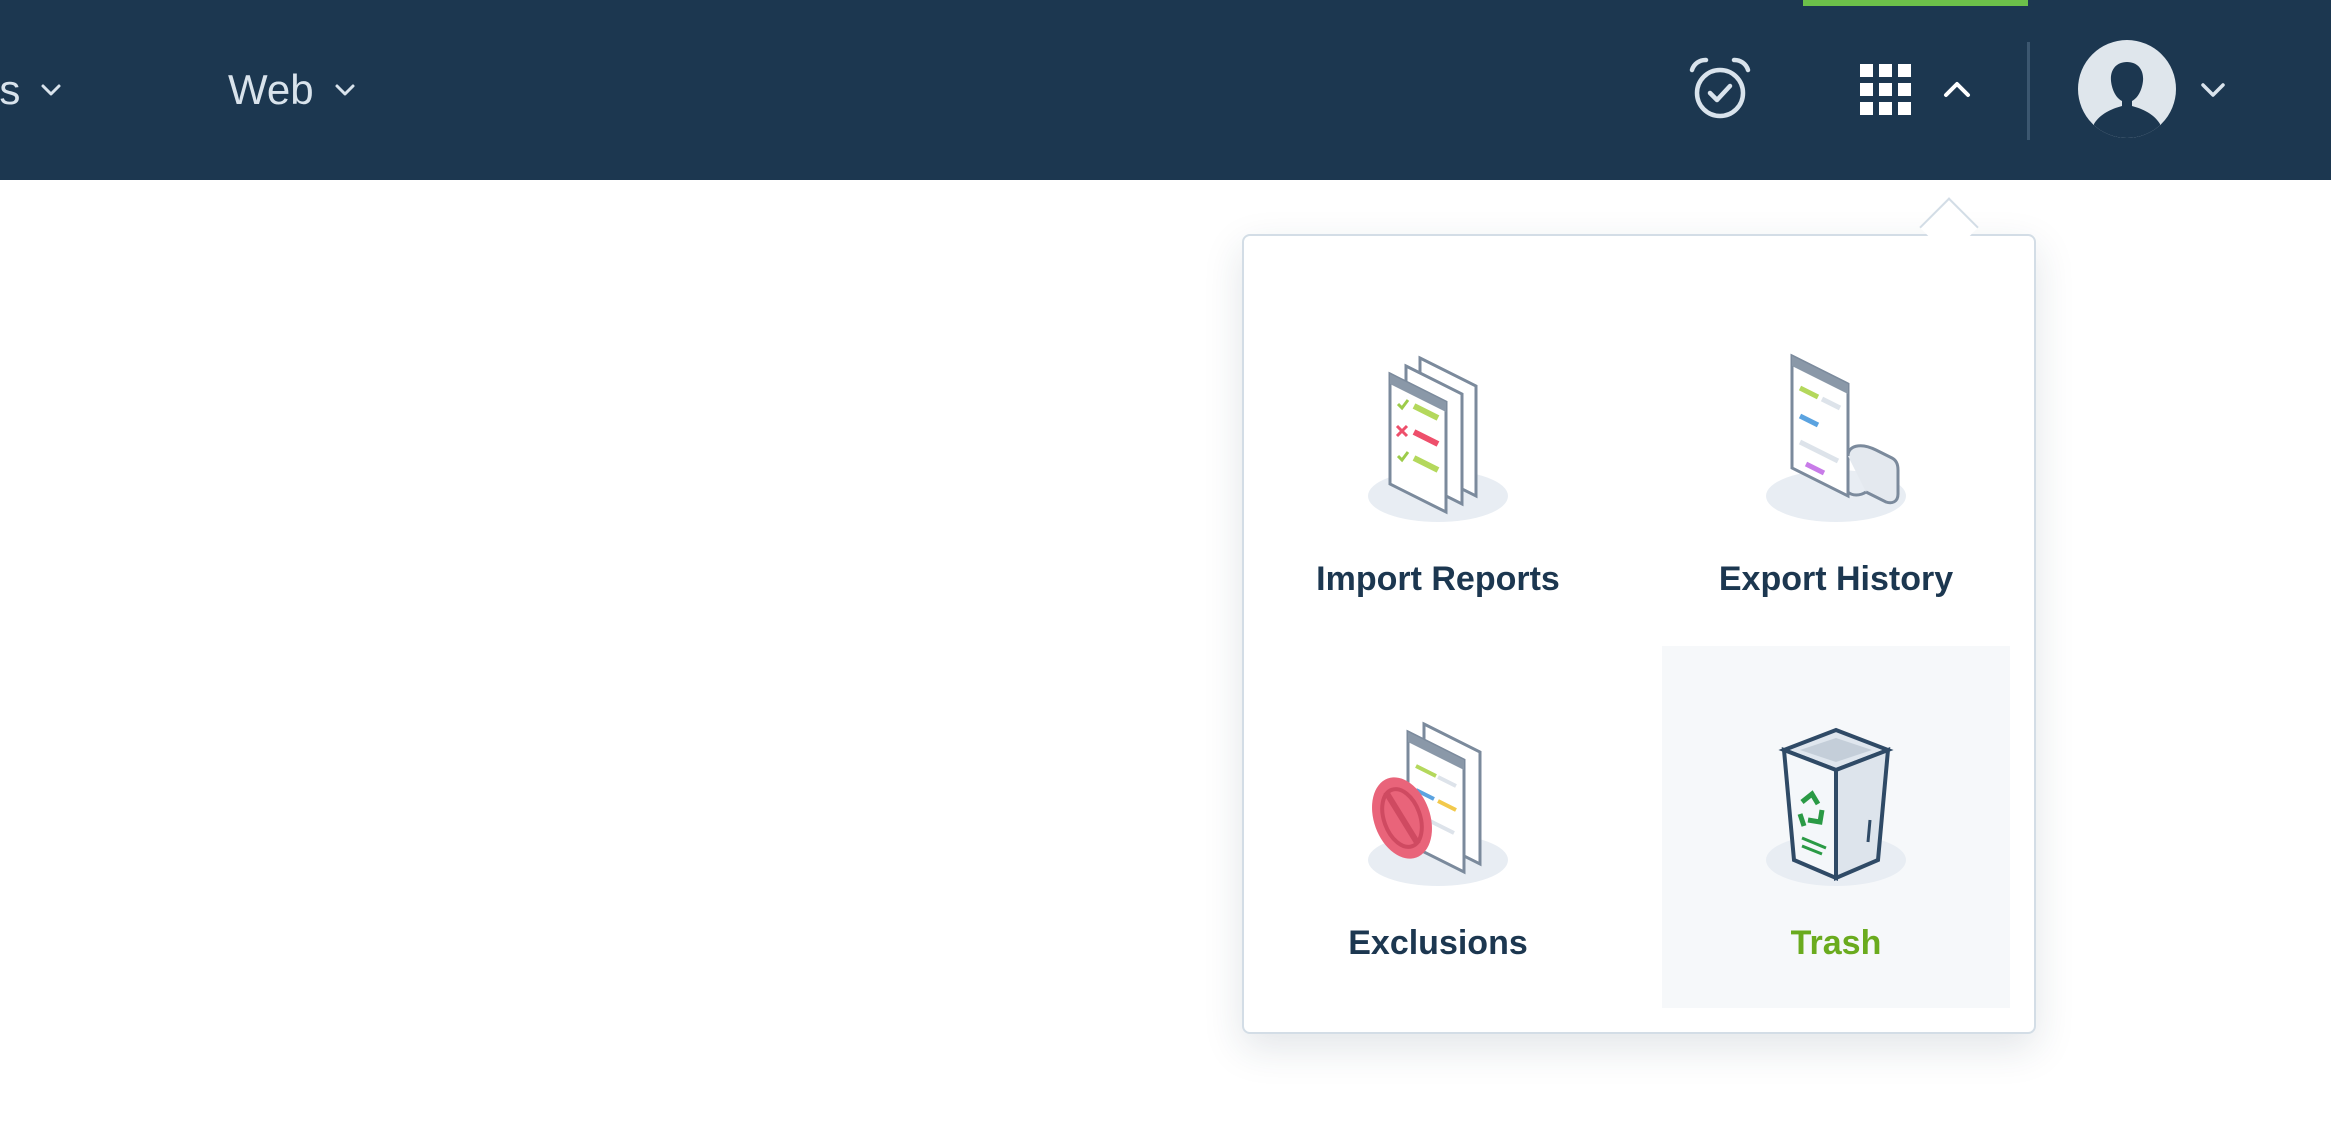  Describe the element at coordinates (1957, 90) in the screenshot. I see `chevron-up-icon` at that location.